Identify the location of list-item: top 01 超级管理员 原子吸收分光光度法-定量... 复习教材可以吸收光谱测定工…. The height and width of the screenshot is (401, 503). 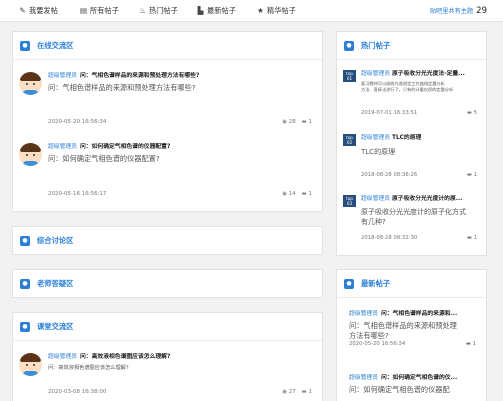
(411, 96).